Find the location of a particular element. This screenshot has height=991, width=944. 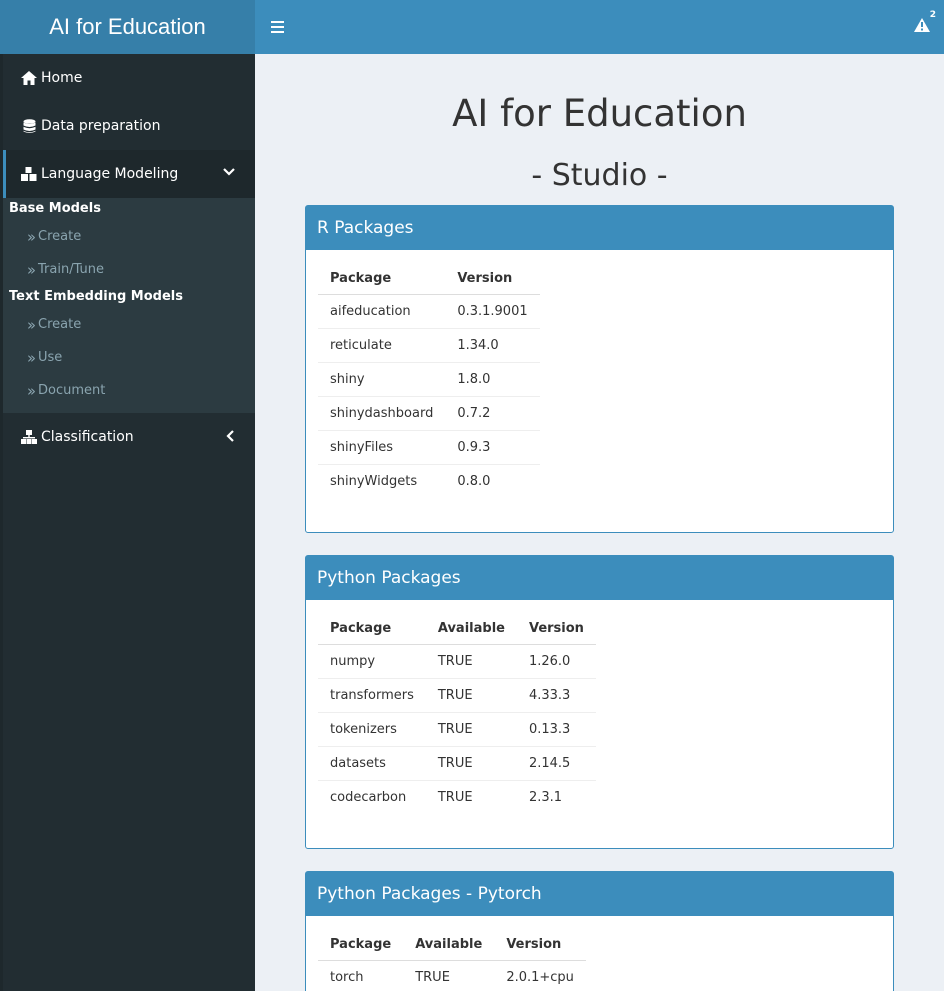

warning-icon is located at coordinates (922, 25).